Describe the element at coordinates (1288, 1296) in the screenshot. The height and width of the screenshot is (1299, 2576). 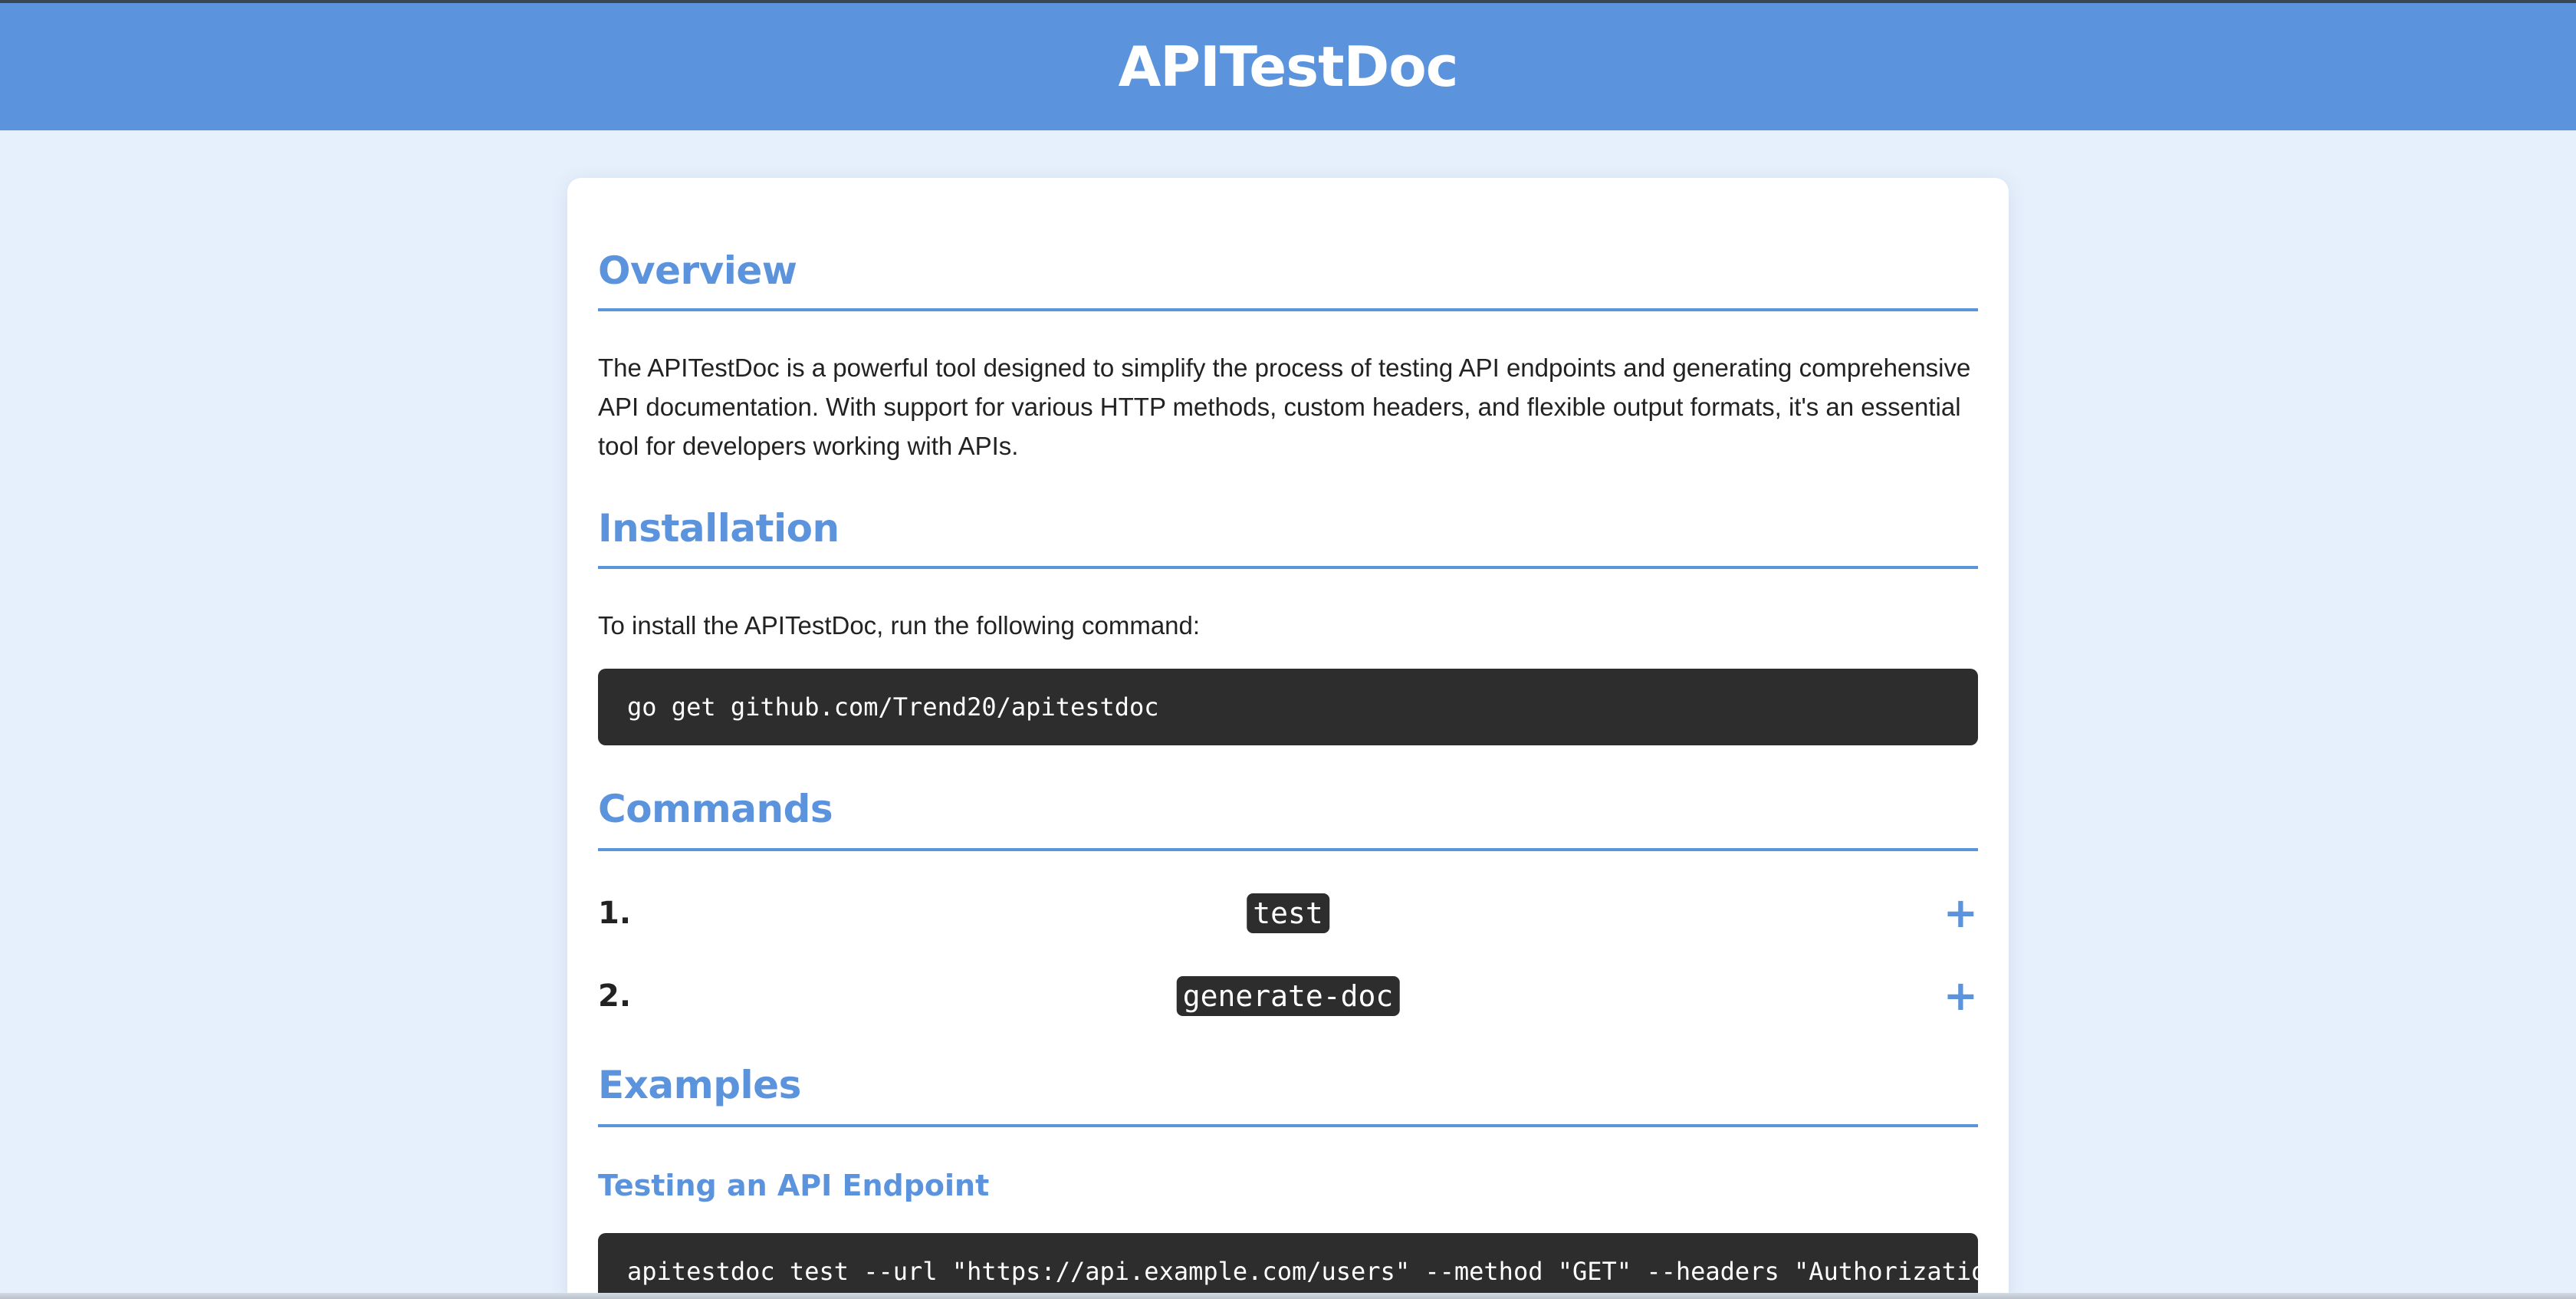
I see `window-bottom-edge` at that location.